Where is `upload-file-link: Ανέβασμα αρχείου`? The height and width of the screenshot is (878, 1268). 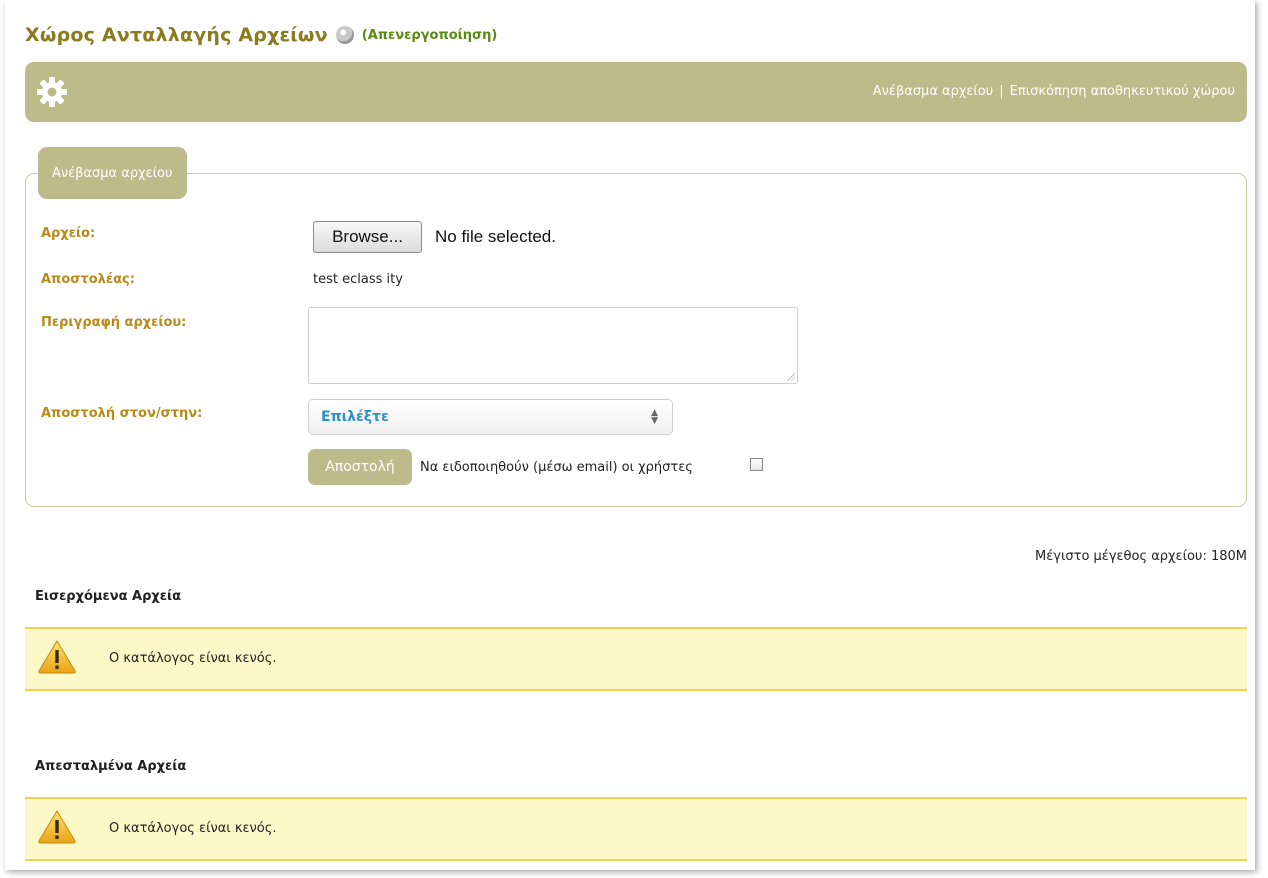 upload-file-link: Ανέβασμα αρχείου is located at coordinates (933, 91).